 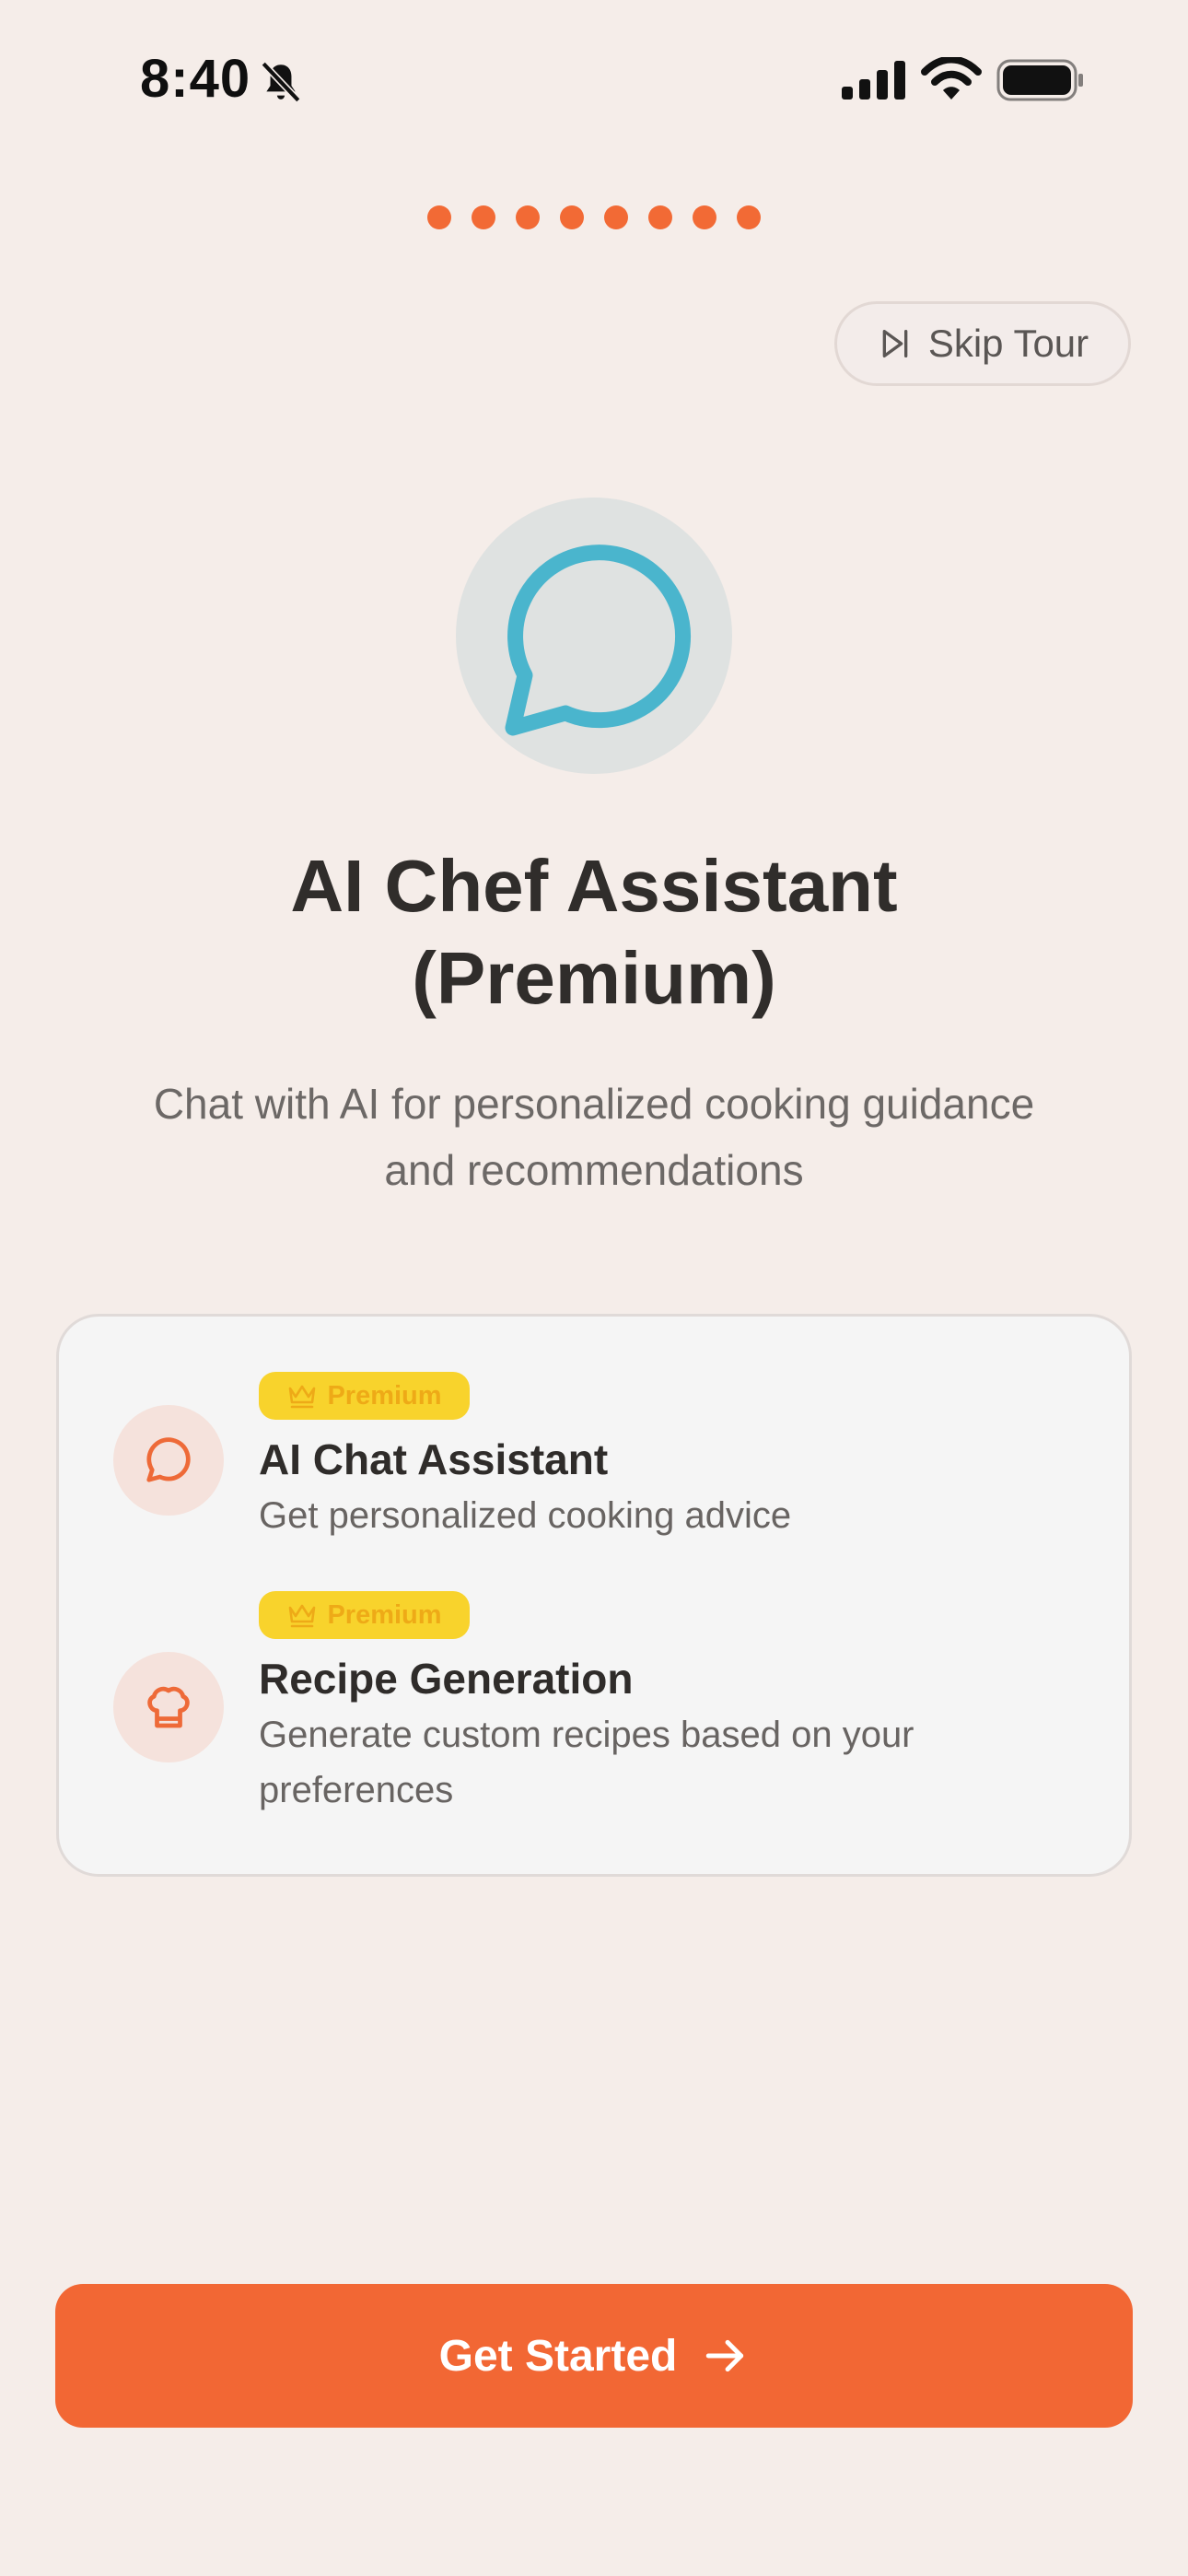 What do you see at coordinates (281, 82) in the screenshot?
I see `bell-slash-icon` at bounding box center [281, 82].